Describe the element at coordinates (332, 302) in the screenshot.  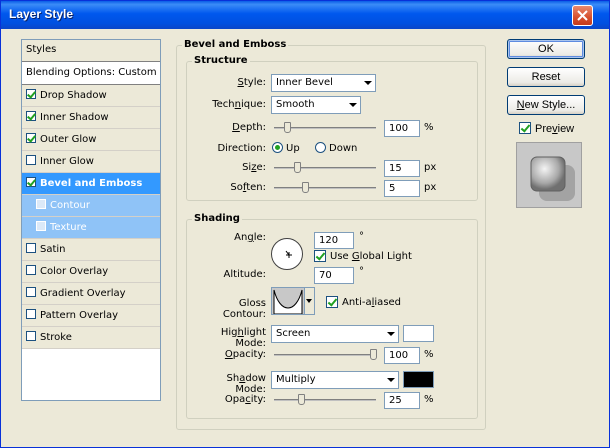
I see `anti-aliased-checkbox` at that location.